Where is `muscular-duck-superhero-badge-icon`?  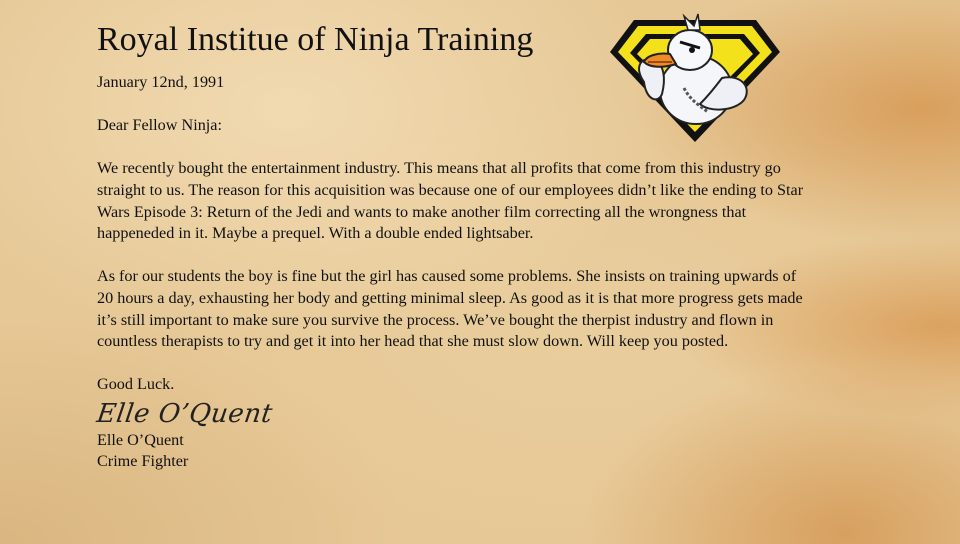
muscular-duck-superhero-badge-icon is located at coordinates (695, 77).